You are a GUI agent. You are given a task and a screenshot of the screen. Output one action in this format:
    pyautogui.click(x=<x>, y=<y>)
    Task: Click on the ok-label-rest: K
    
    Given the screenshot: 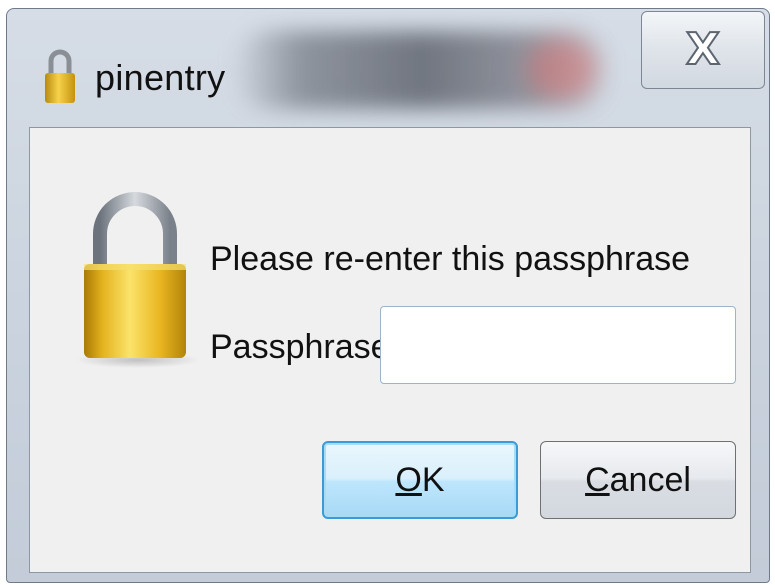 What is the action you would take?
    pyautogui.click(x=433, y=479)
    